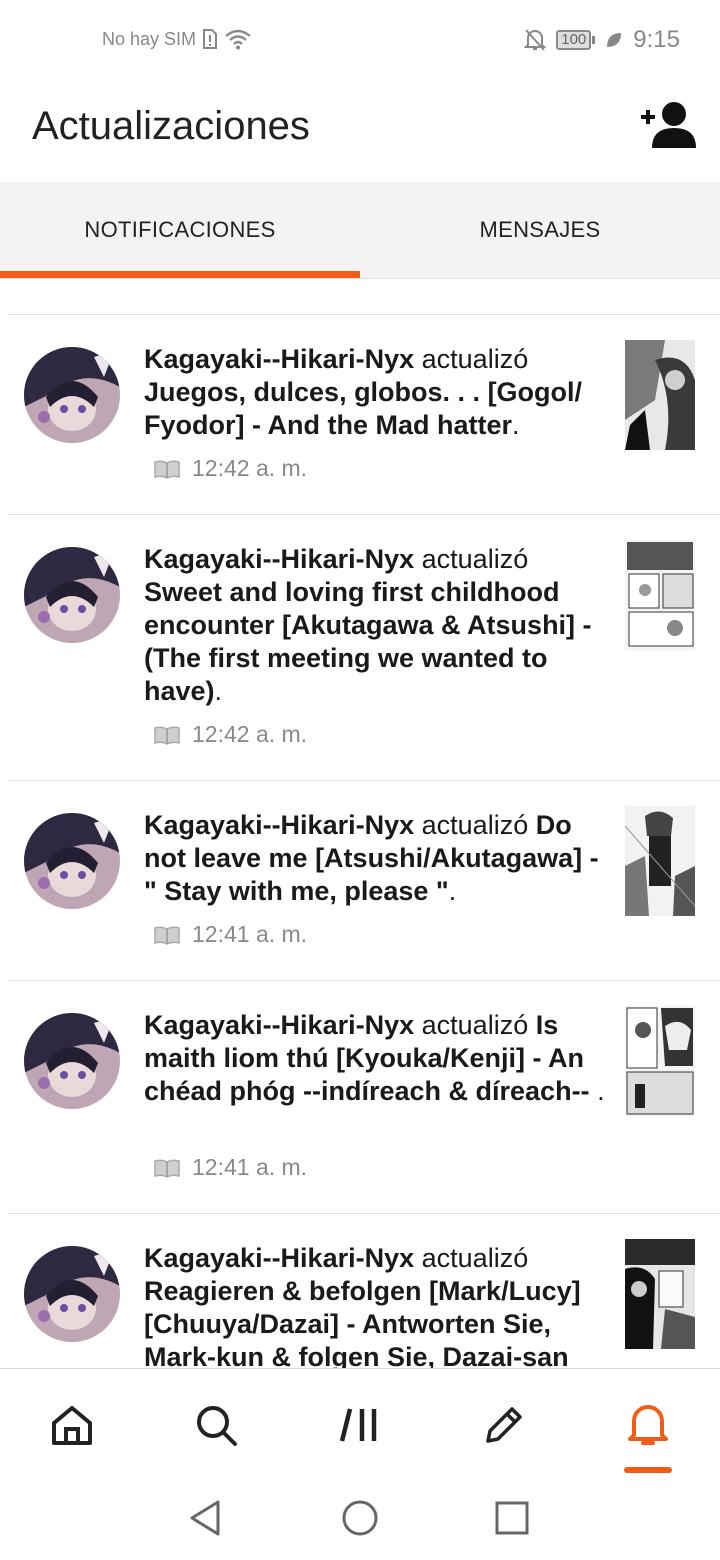 This screenshot has height=1560, width=720. What do you see at coordinates (210, 39) in the screenshot?
I see `sim-alert-icon` at bounding box center [210, 39].